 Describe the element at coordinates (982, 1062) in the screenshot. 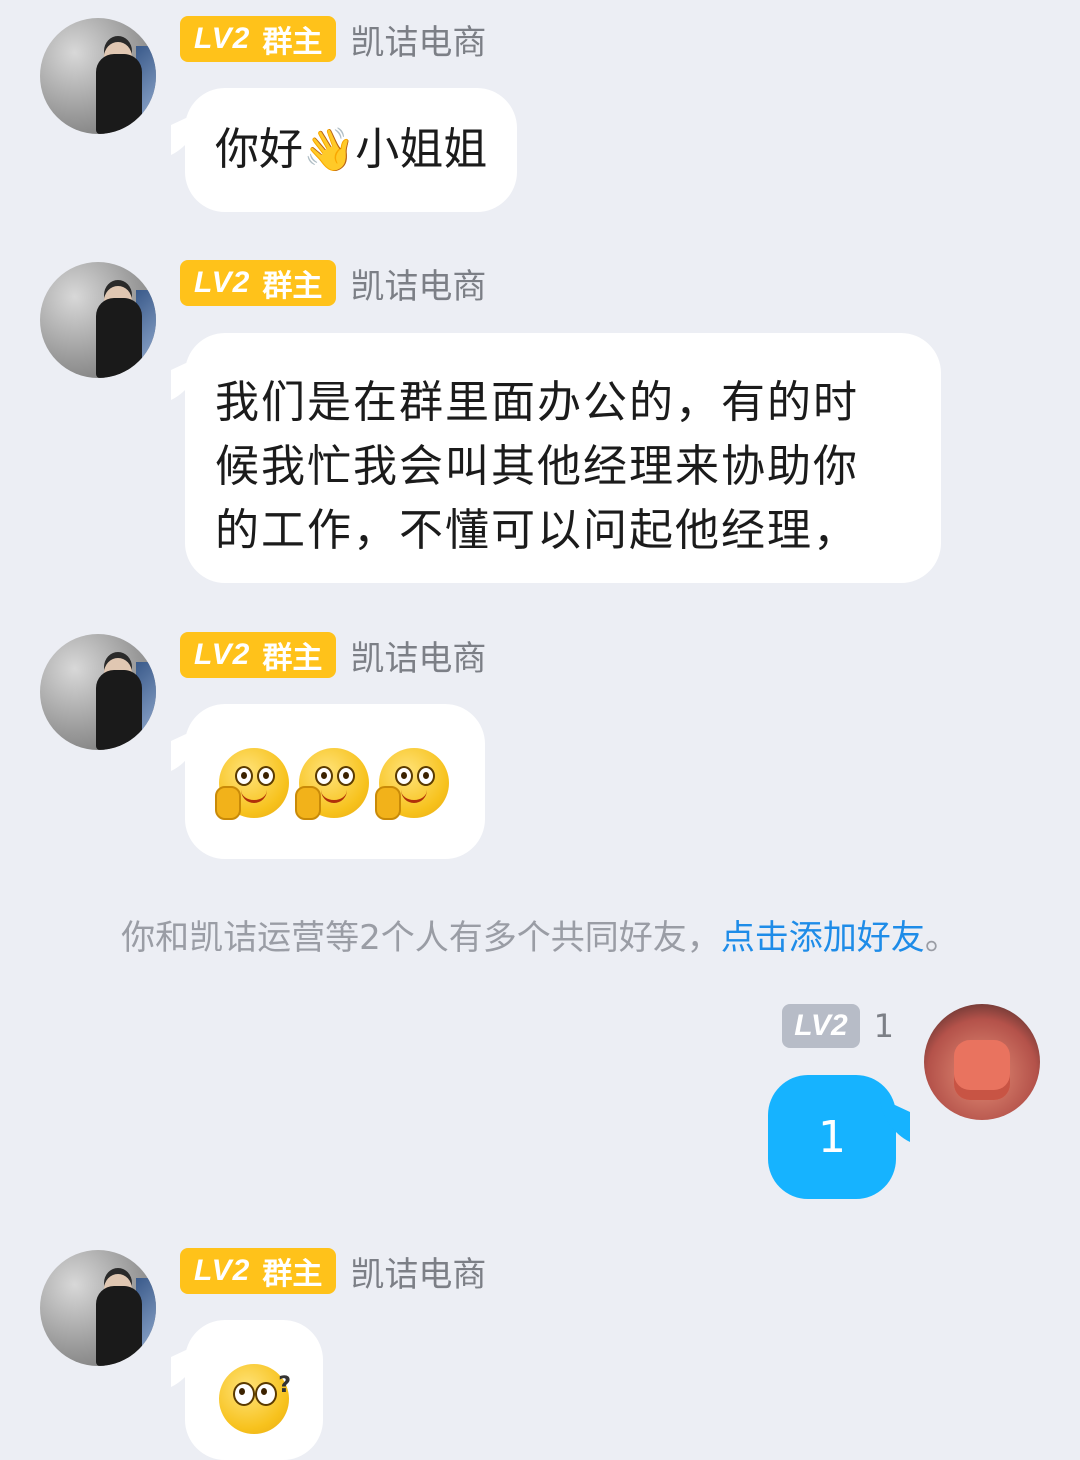

I see `self-avatar` at that location.